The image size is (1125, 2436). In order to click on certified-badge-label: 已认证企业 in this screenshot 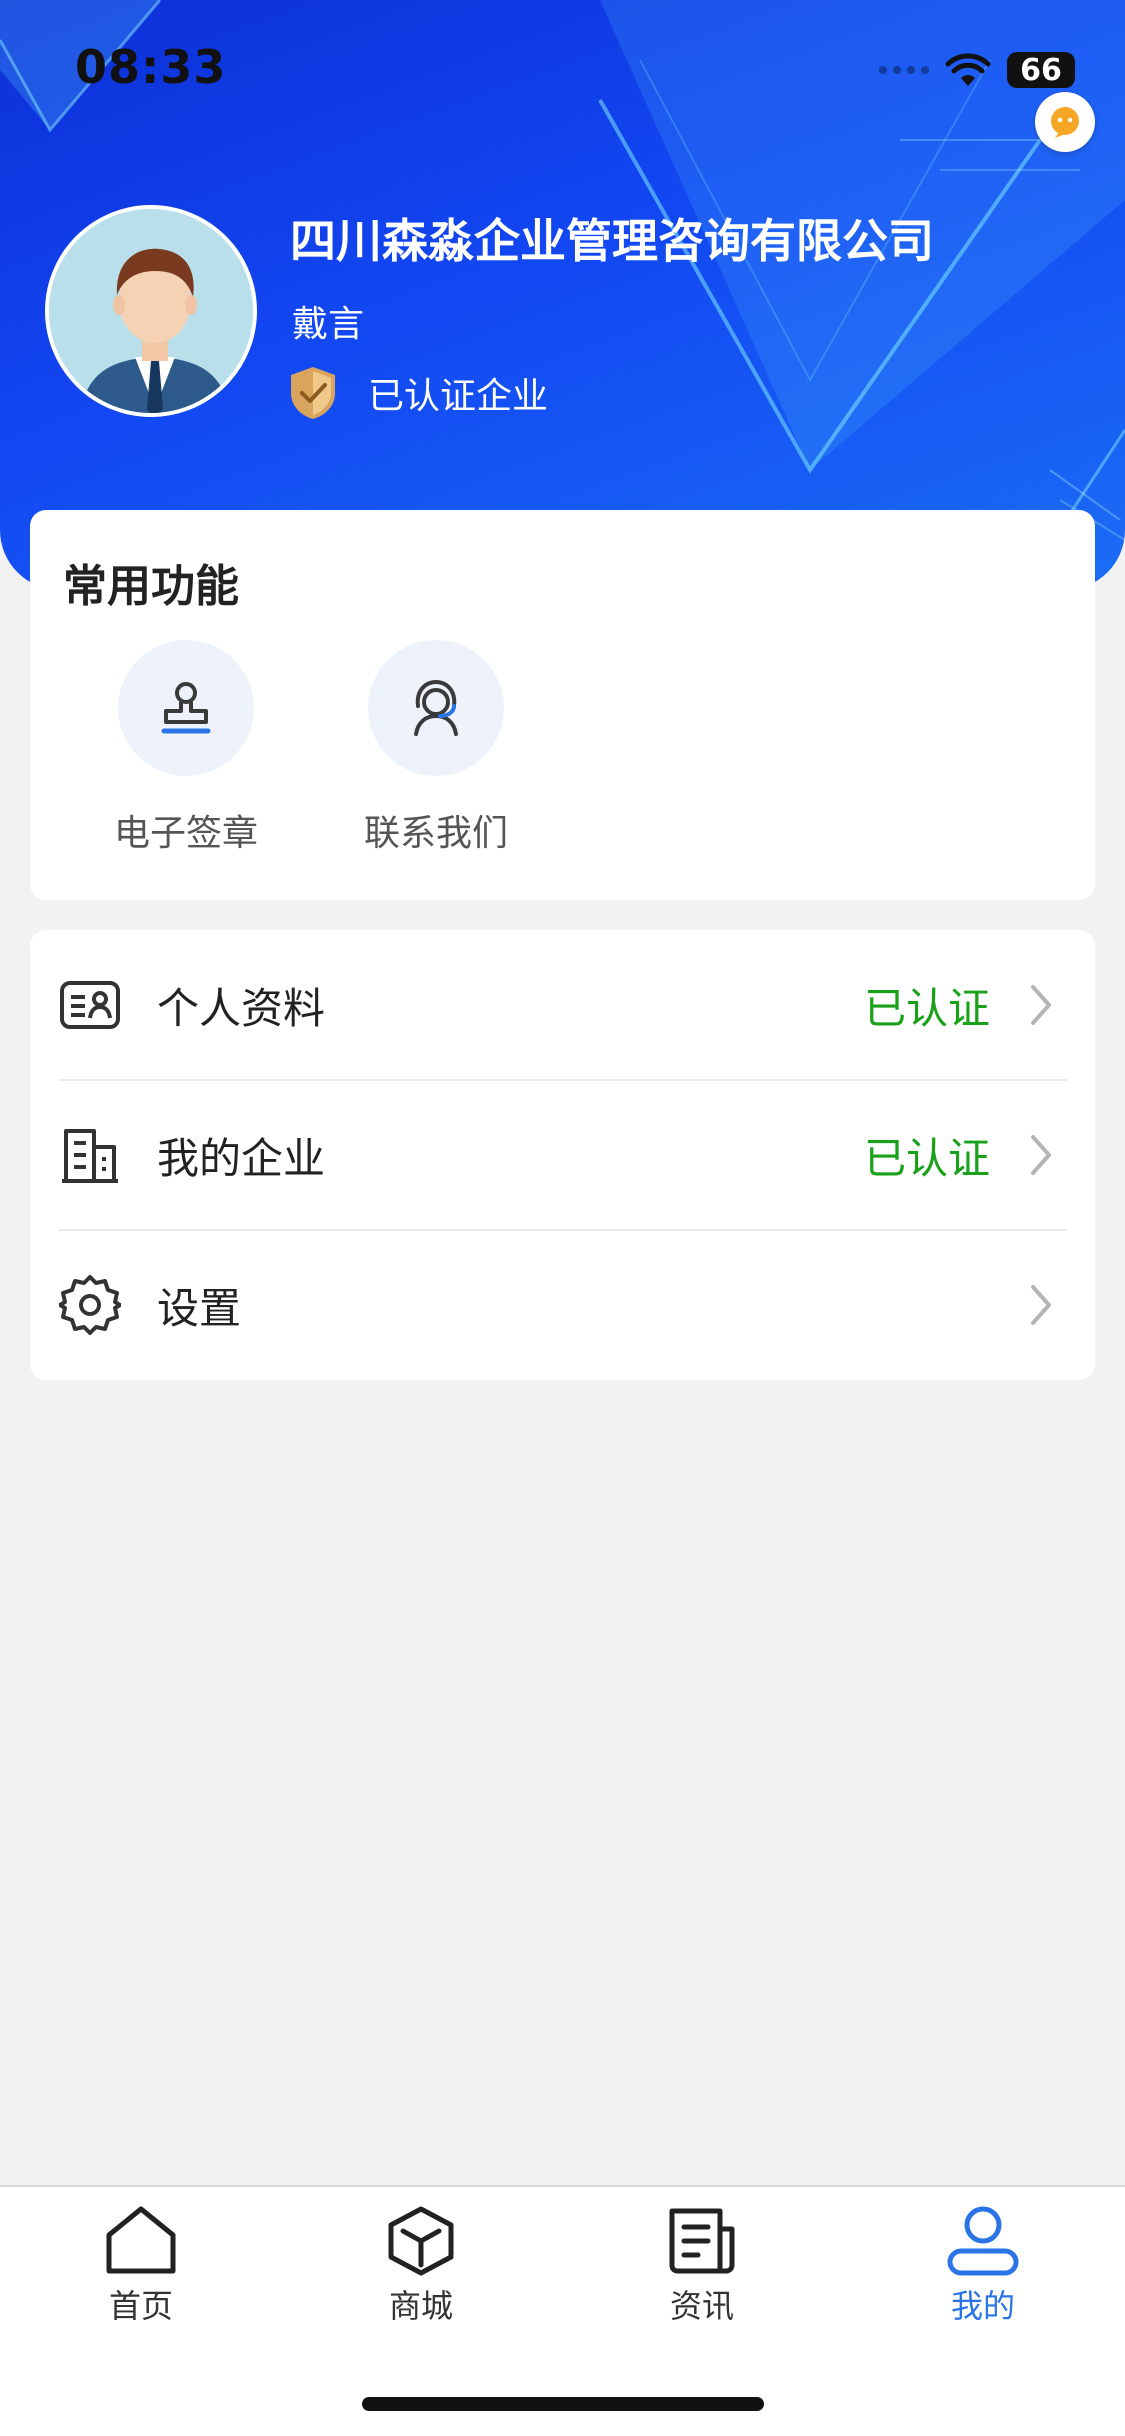, I will do `click(458, 396)`.